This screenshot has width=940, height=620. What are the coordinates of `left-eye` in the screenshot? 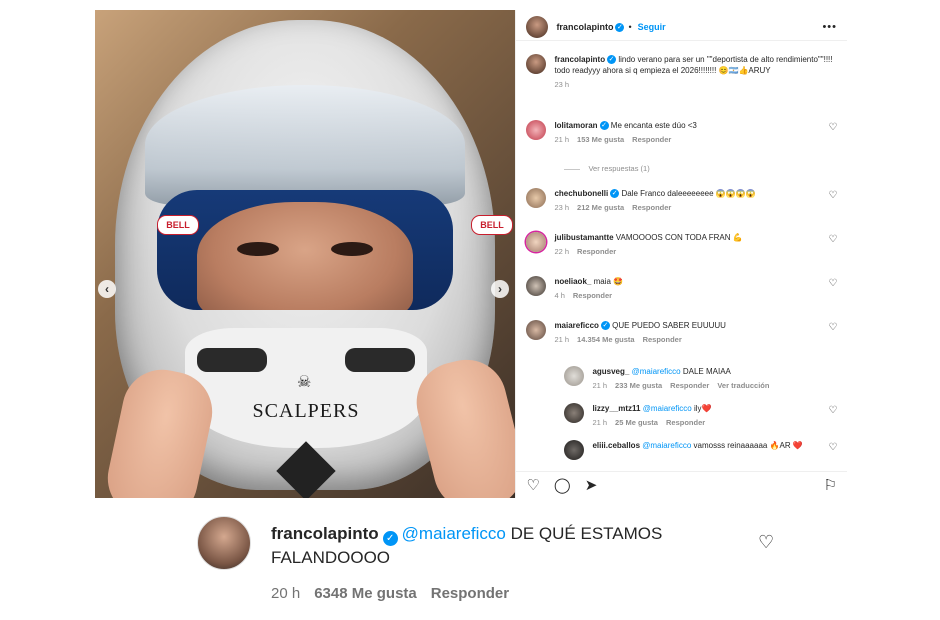 It's located at (258, 249).